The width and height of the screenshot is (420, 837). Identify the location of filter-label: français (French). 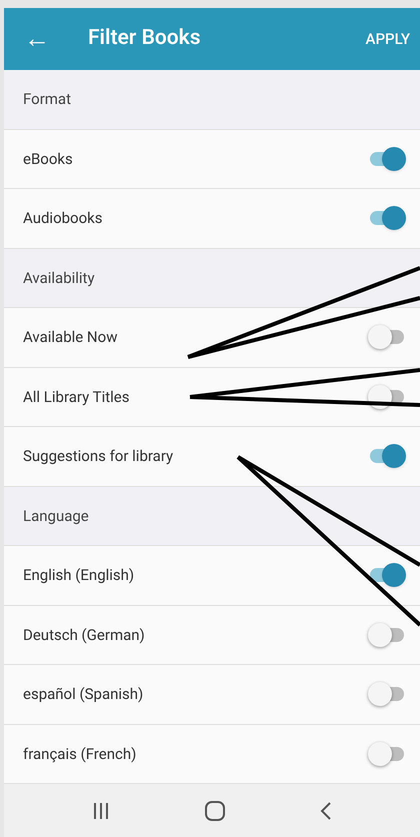
(80, 754).